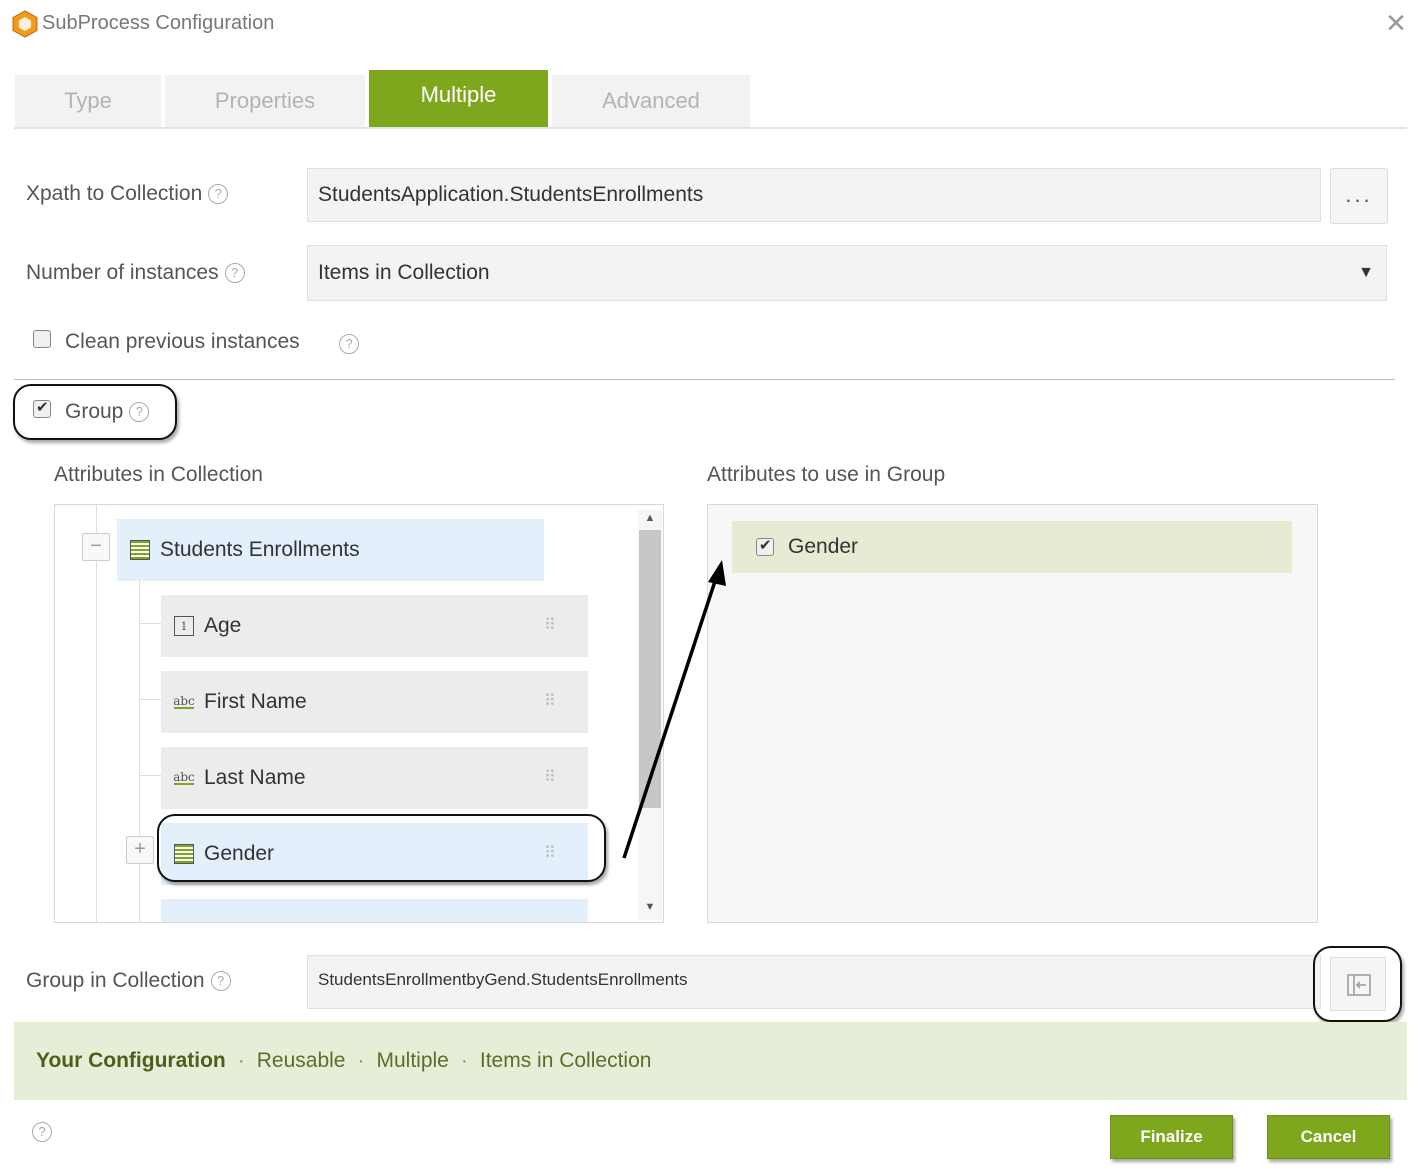  Describe the element at coordinates (88, 101) in the screenshot. I see `tab-type: Type` at that location.